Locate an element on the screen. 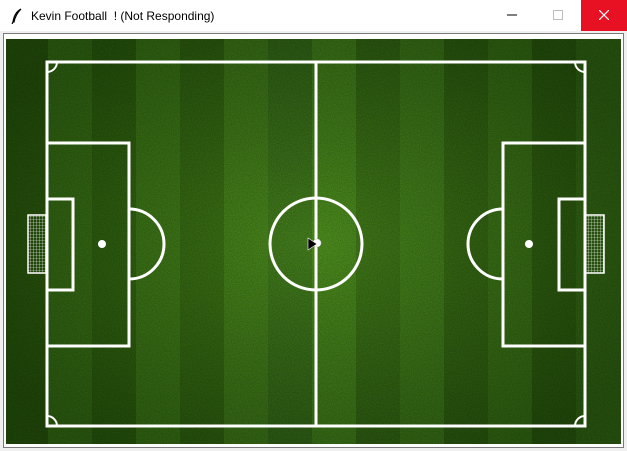  right-penalty-spot is located at coordinates (529, 244).